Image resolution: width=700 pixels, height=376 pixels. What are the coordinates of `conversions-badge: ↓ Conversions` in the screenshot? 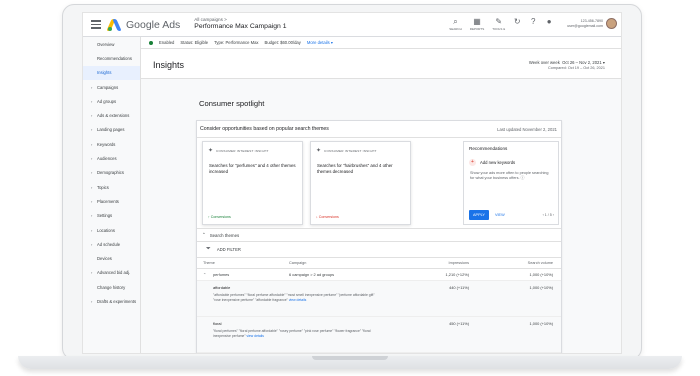 It's located at (327, 217).